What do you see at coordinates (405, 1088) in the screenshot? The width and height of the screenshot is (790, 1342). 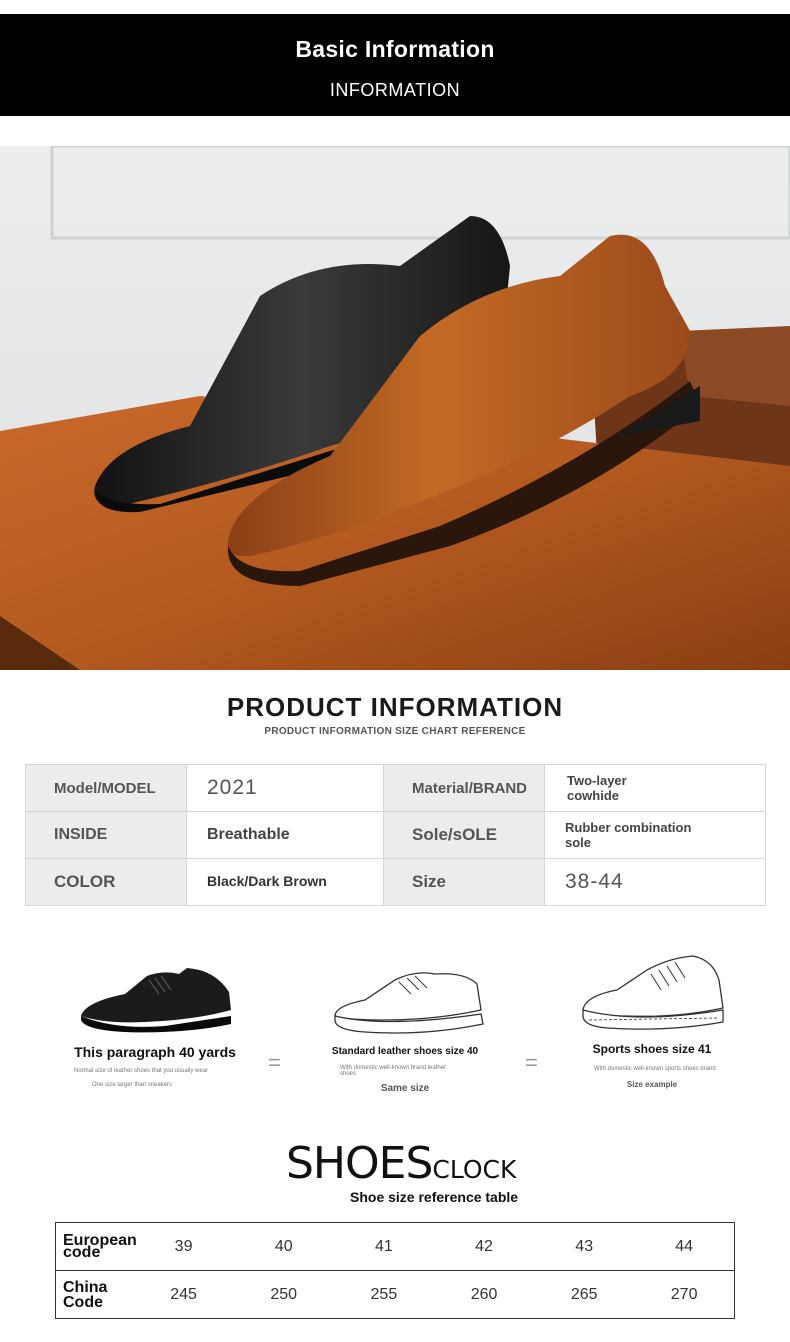 I see `comparison-note: Same size` at bounding box center [405, 1088].